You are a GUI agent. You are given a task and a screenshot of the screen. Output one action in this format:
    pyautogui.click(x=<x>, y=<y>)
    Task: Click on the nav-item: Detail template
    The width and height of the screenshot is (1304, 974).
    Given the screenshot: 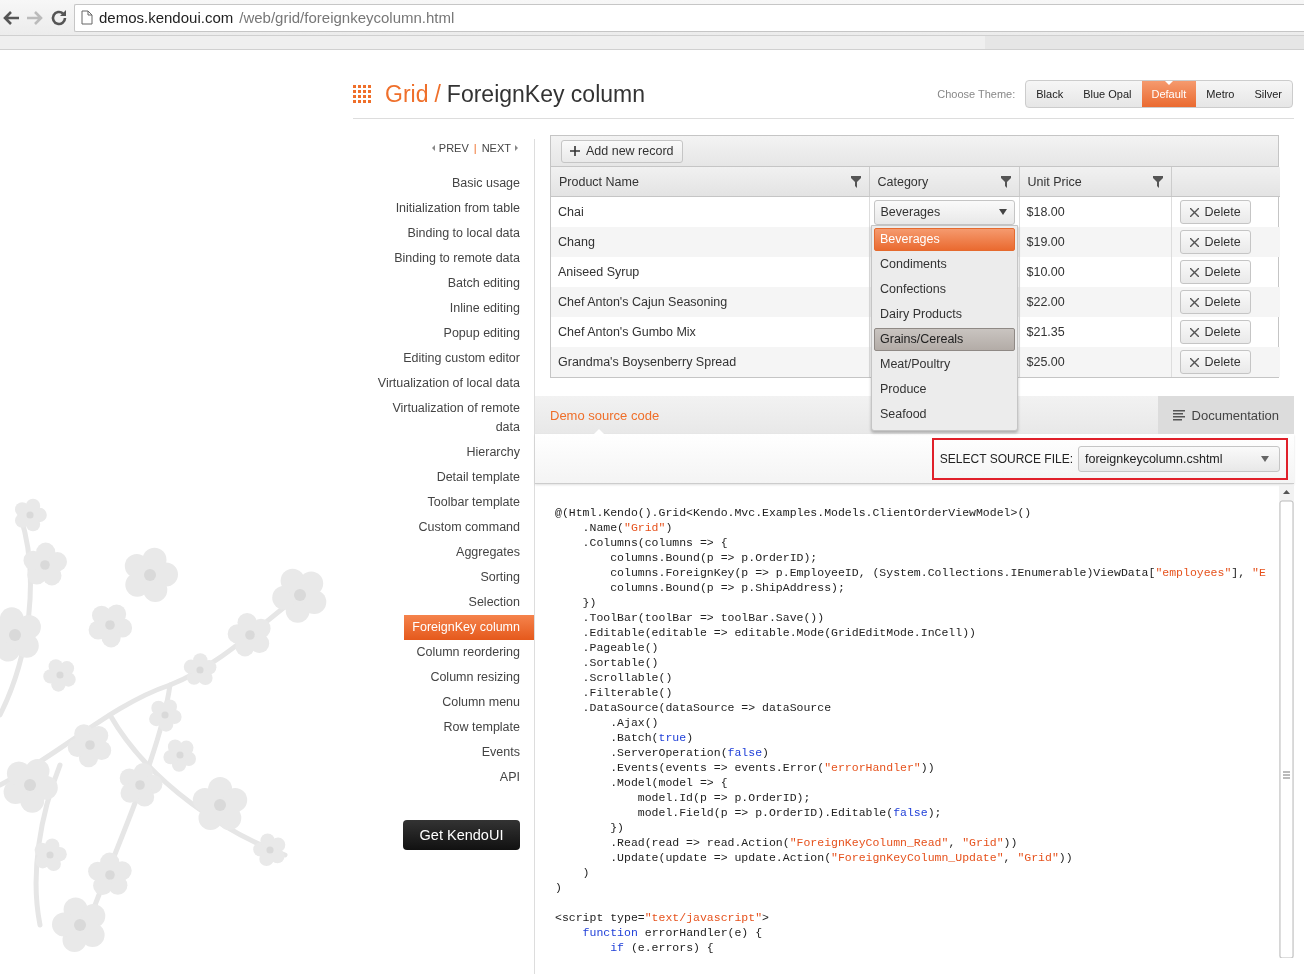 What is the action you would take?
    pyautogui.click(x=481, y=477)
    